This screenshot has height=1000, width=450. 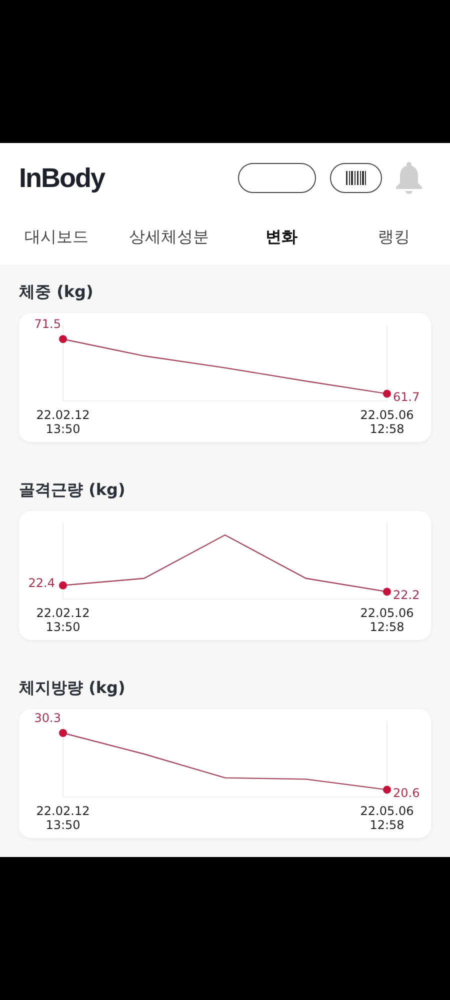 I want to click on value-label: 22.2, so click(x=406, y=595).